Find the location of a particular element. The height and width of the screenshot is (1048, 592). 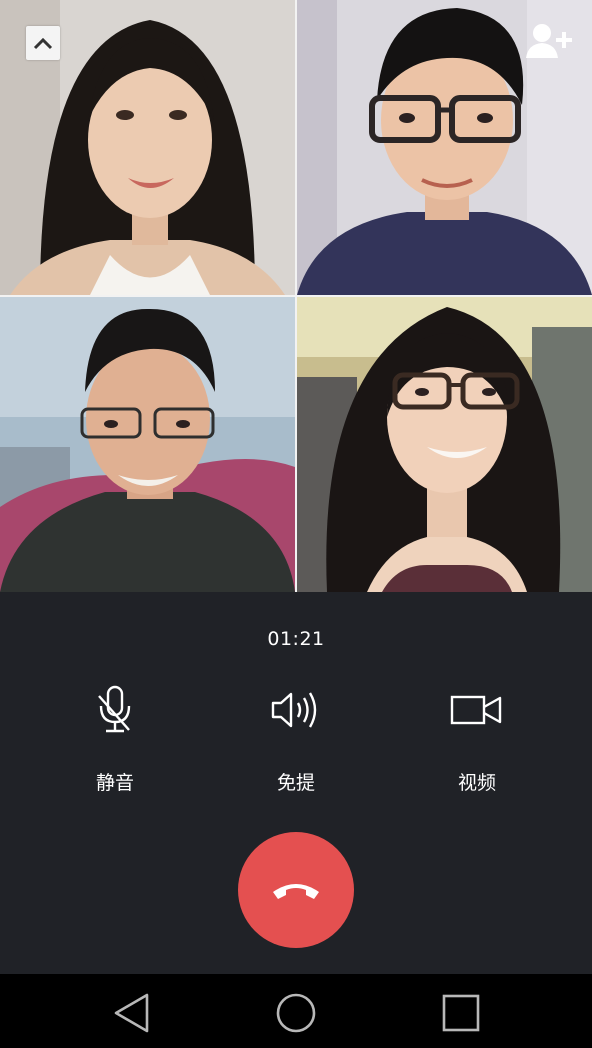

navigation-bar is located at coordinates (296, 1011).